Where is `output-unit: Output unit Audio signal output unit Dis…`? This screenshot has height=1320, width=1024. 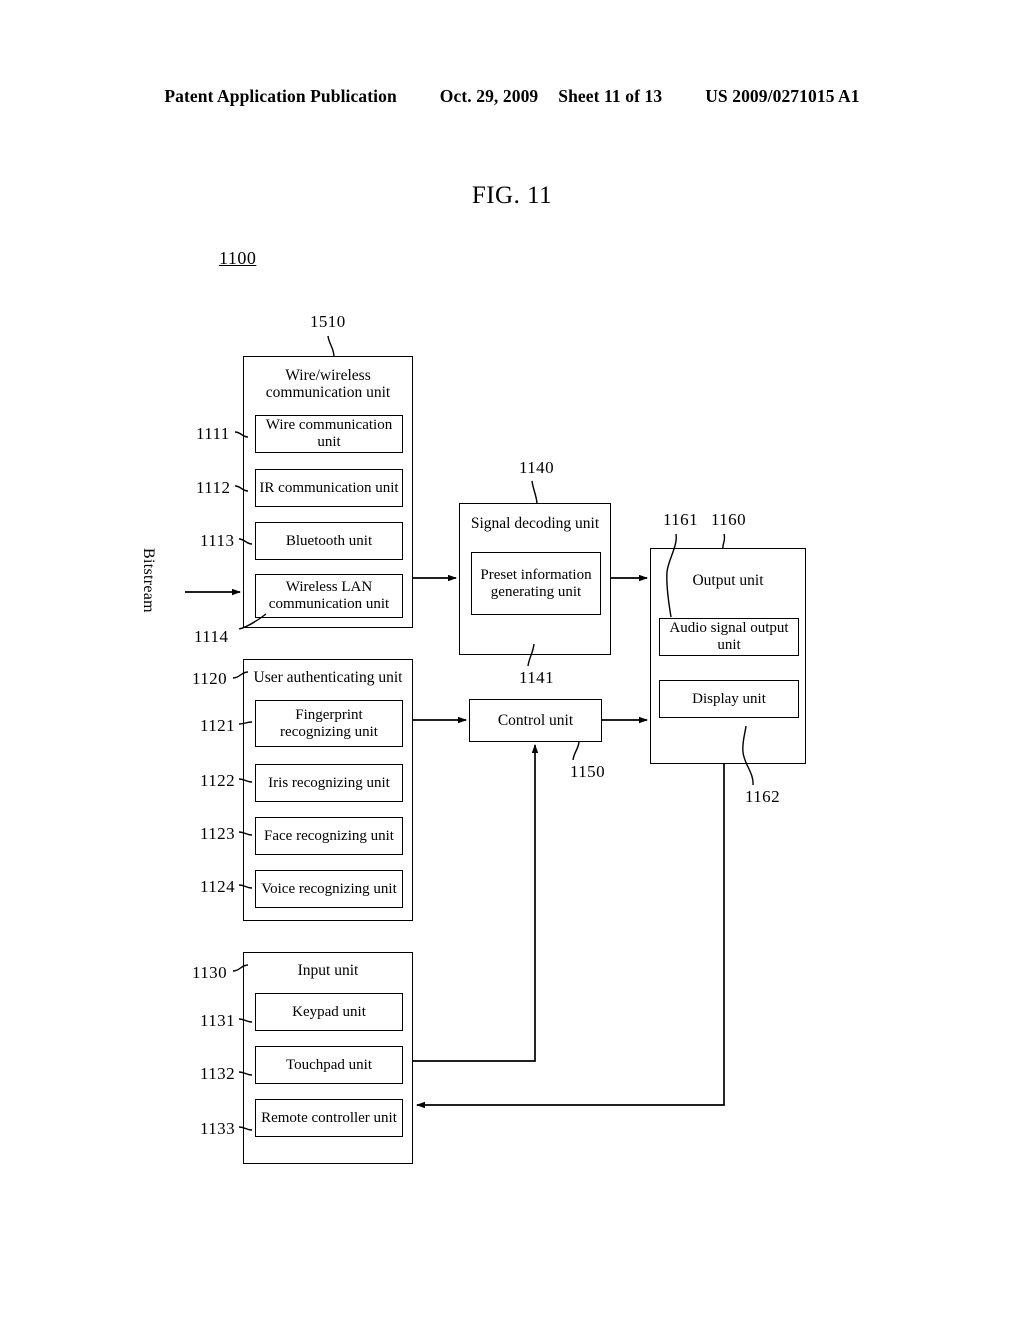 output-unit: Output unit Audio signal output unit Dis… is located at coordinates (728, 656).